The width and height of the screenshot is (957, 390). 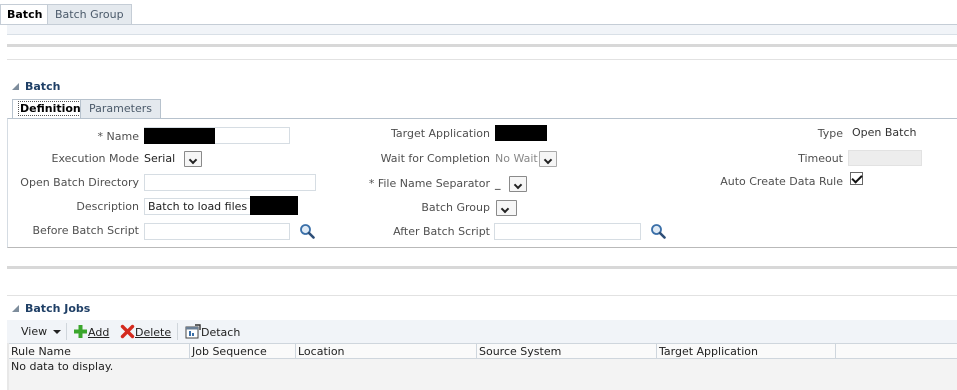 What do you see at coordinates (85, 230) in the screenshot?
I see `before-batch-script-label: Before Batch Script` at bounding box center [85, 230].